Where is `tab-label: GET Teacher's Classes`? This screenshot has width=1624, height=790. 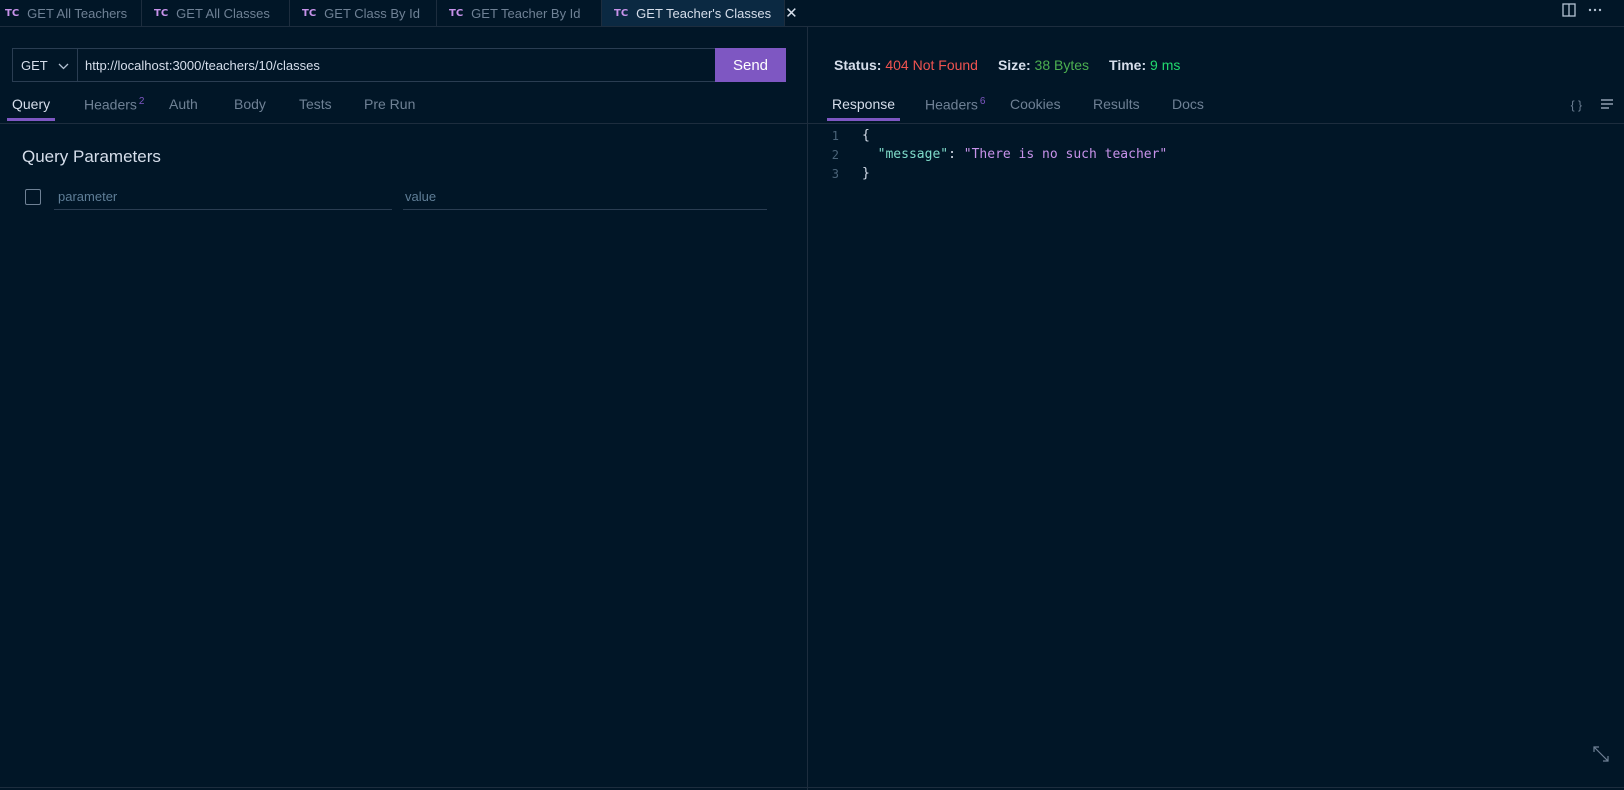 tab-label: GET Teacher's Classes is located at coordinates (704, 13).